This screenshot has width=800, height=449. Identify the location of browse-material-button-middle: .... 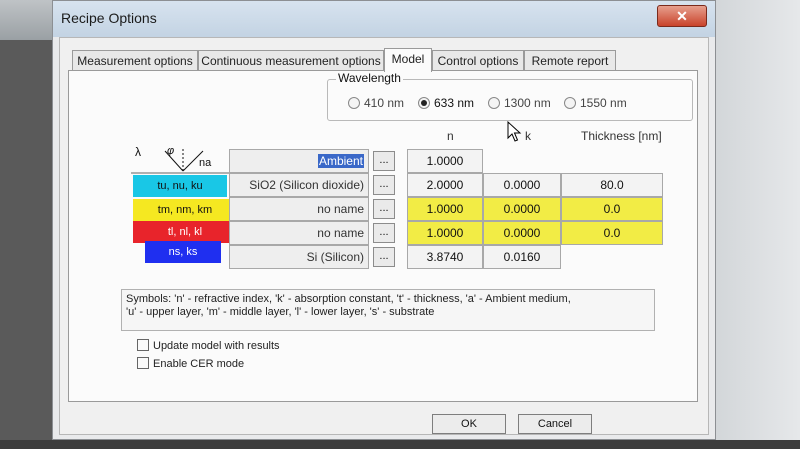
(384, 209).